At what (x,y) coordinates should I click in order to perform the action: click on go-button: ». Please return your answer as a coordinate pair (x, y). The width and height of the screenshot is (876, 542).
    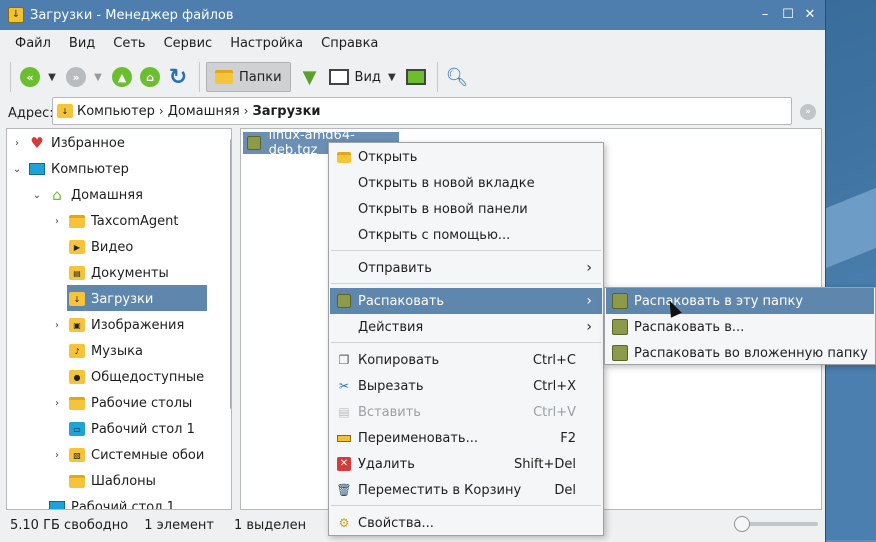
    Looking at the image, I should click on (808, 112).